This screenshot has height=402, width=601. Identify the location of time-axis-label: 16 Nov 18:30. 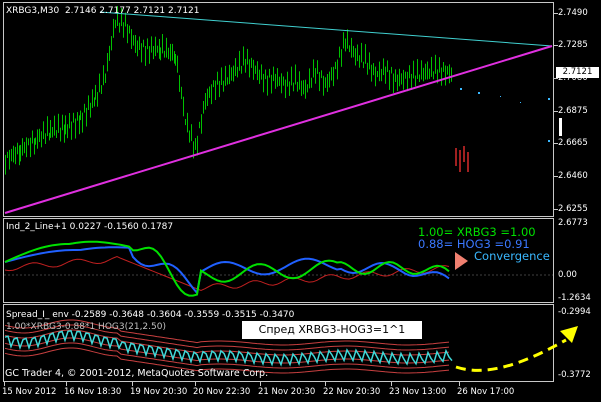
(93, 392).